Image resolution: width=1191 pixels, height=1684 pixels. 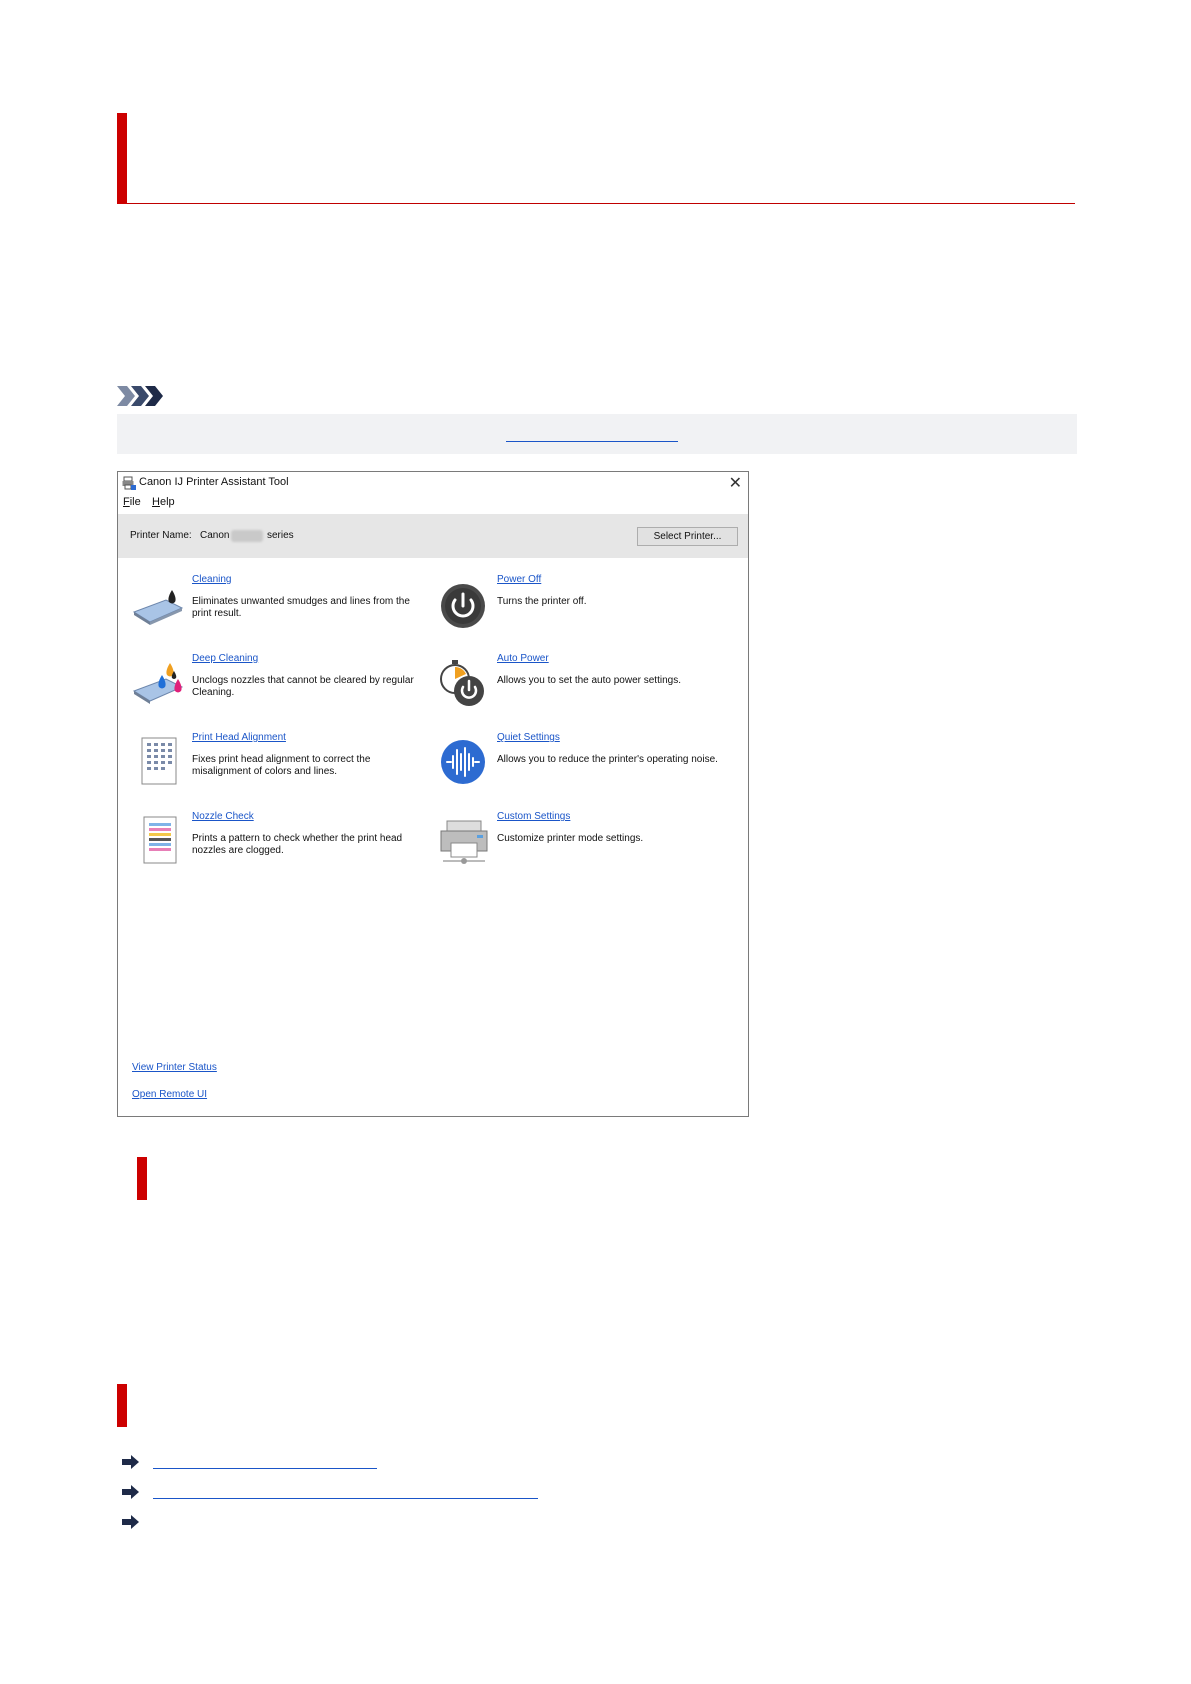 I want to click on custom-settings-description: Customize printer mode settings., so click(x=570, y=838).